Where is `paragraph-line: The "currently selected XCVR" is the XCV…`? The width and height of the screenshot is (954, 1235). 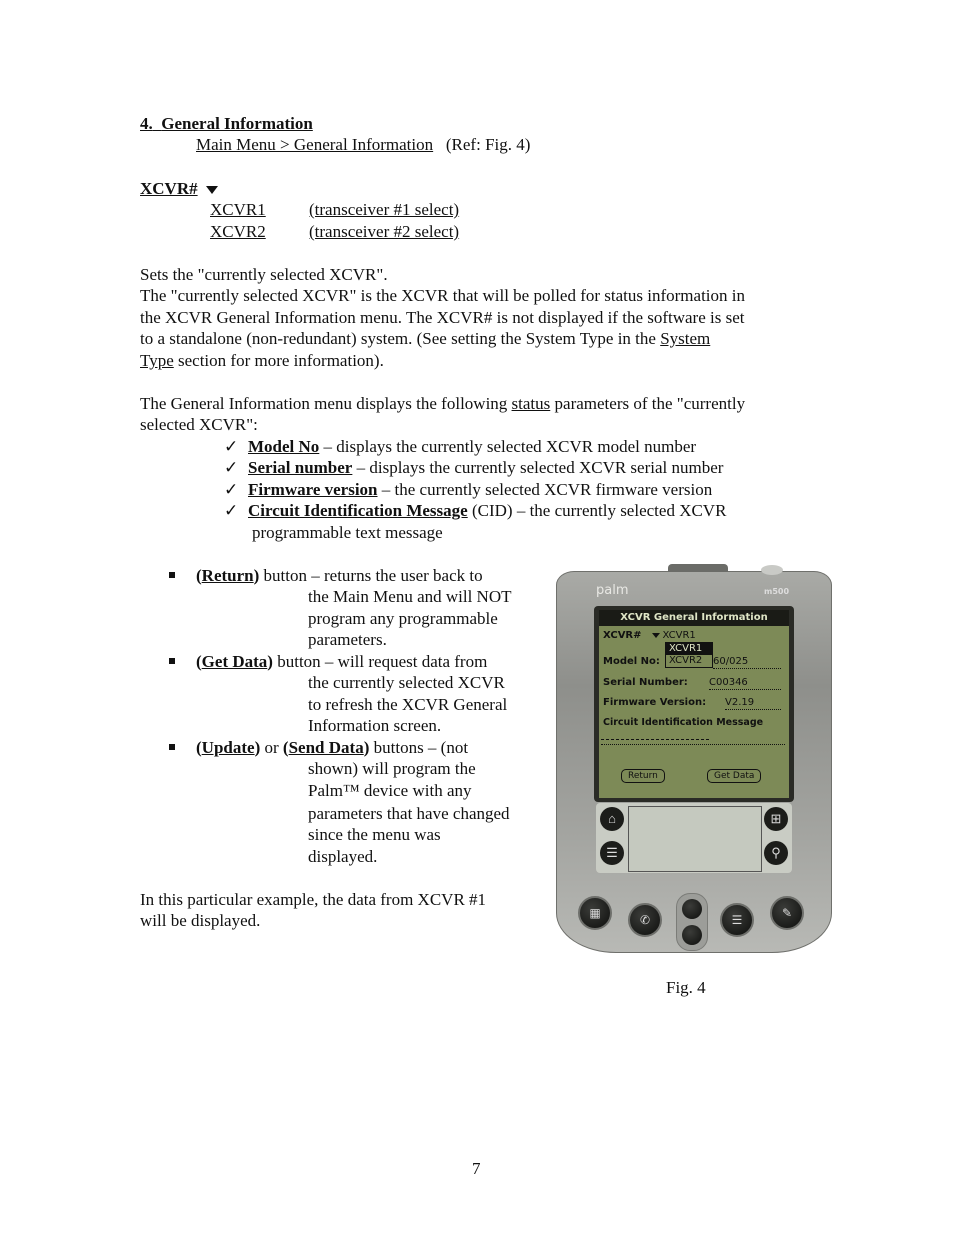
paragraph-line: The "currently selected XCVR" is the XCV… is located at coordinates (442, 295).